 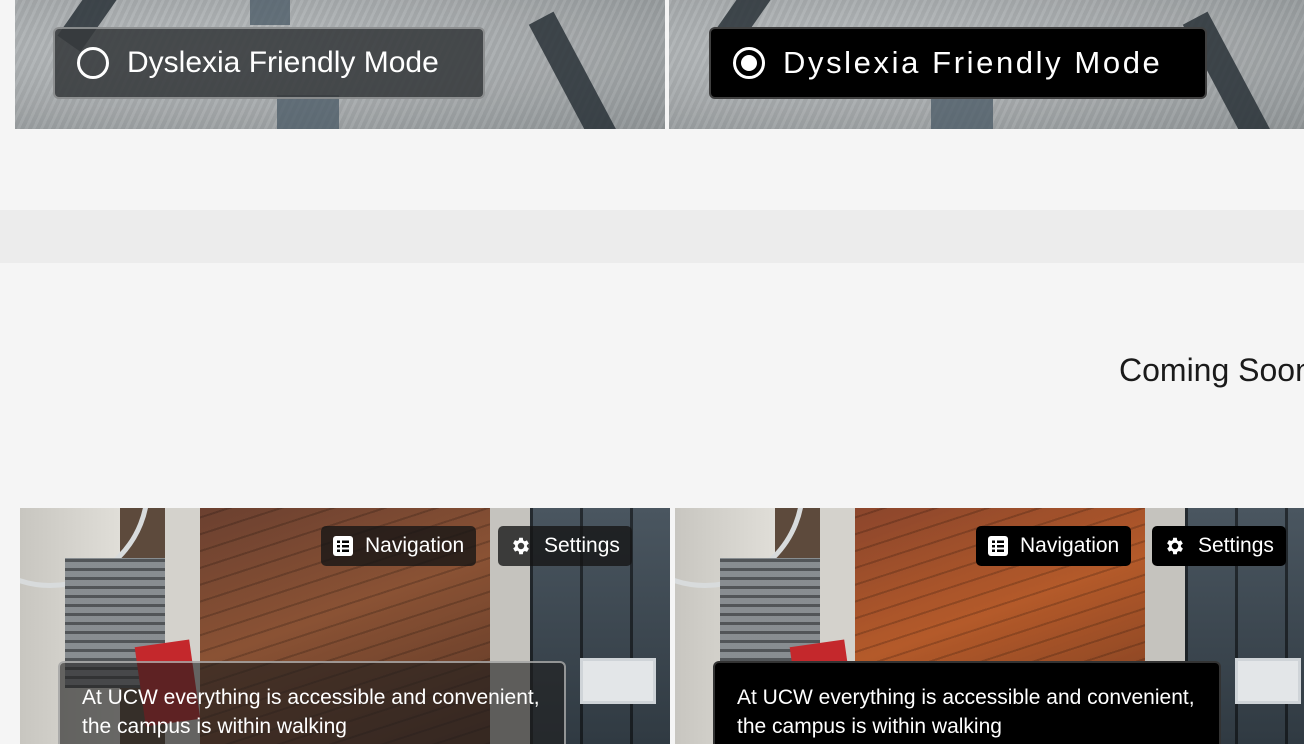 I want to click on dyslexia-mode-option-active: Dyslexia Friendly Mode, so click(x=958, y=63).